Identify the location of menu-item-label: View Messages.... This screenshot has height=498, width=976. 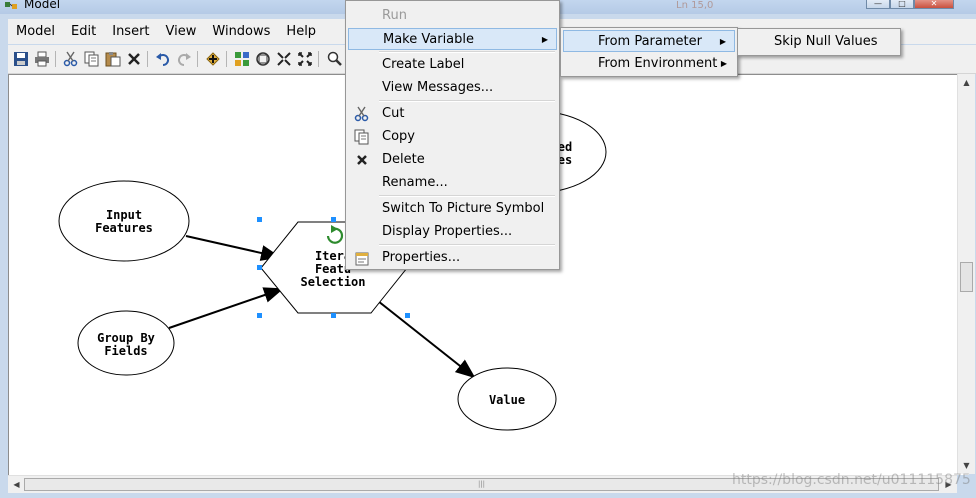
(438, 87).